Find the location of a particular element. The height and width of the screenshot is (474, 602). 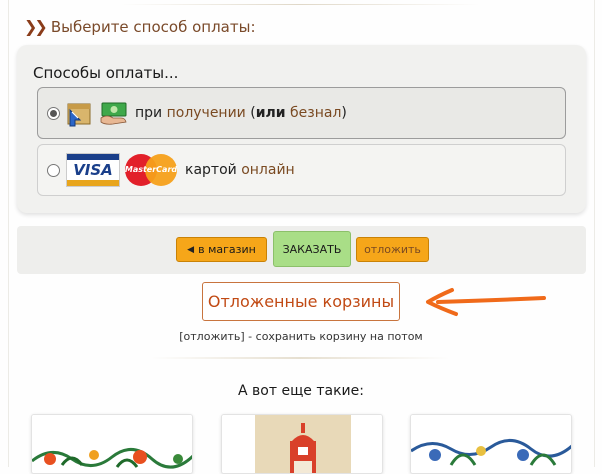

payment-section-title: ❯❯ Выберите способ оплаты: is located at coordinates (140, 26).